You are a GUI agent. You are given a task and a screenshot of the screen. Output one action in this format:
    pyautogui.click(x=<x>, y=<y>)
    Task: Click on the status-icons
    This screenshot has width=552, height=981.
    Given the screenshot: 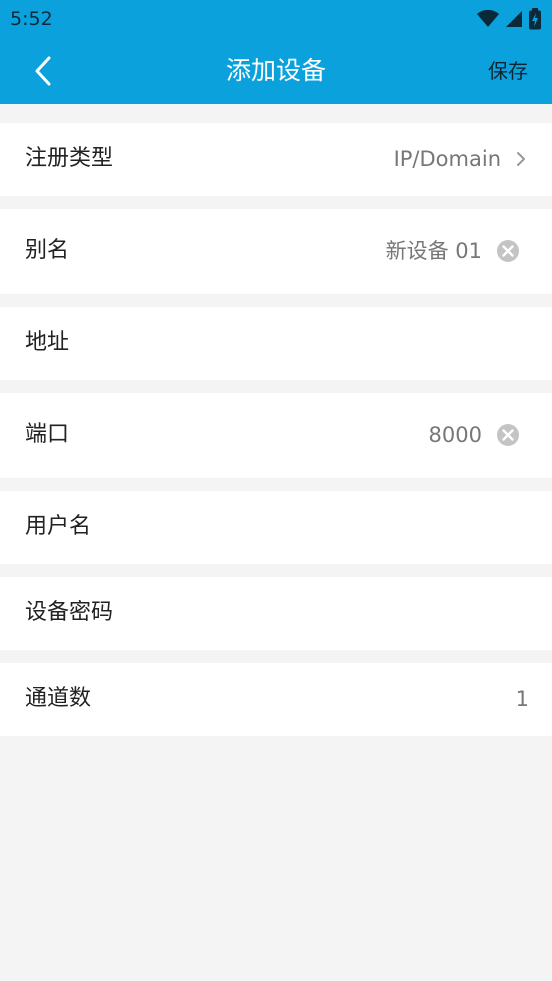 What is the action you would take?
    pyautogui.click(x=509, y=19)
    